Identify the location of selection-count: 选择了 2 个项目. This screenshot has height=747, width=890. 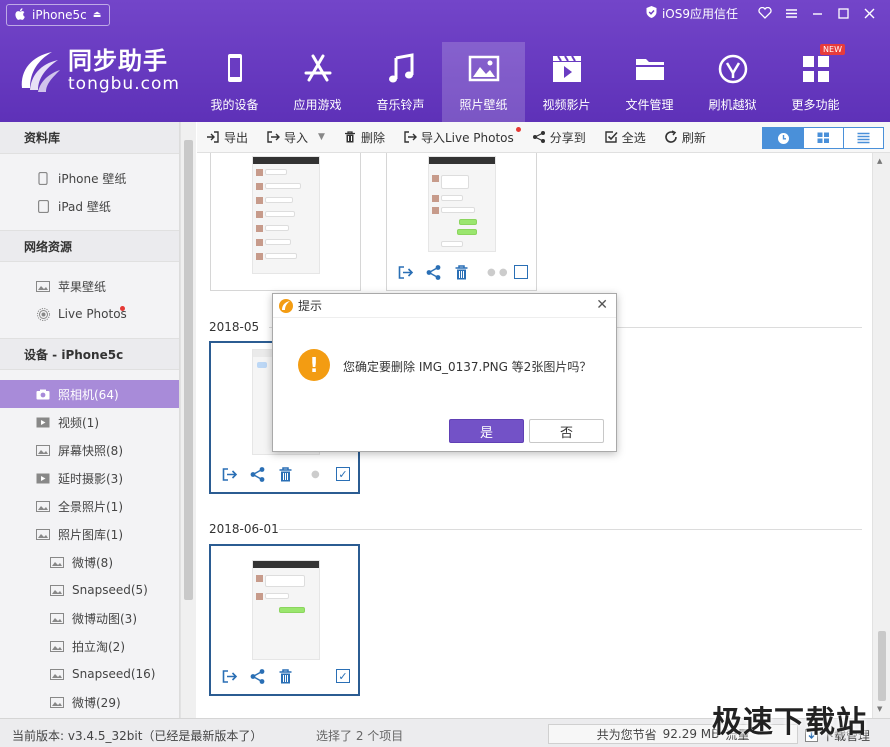
(360, 736).